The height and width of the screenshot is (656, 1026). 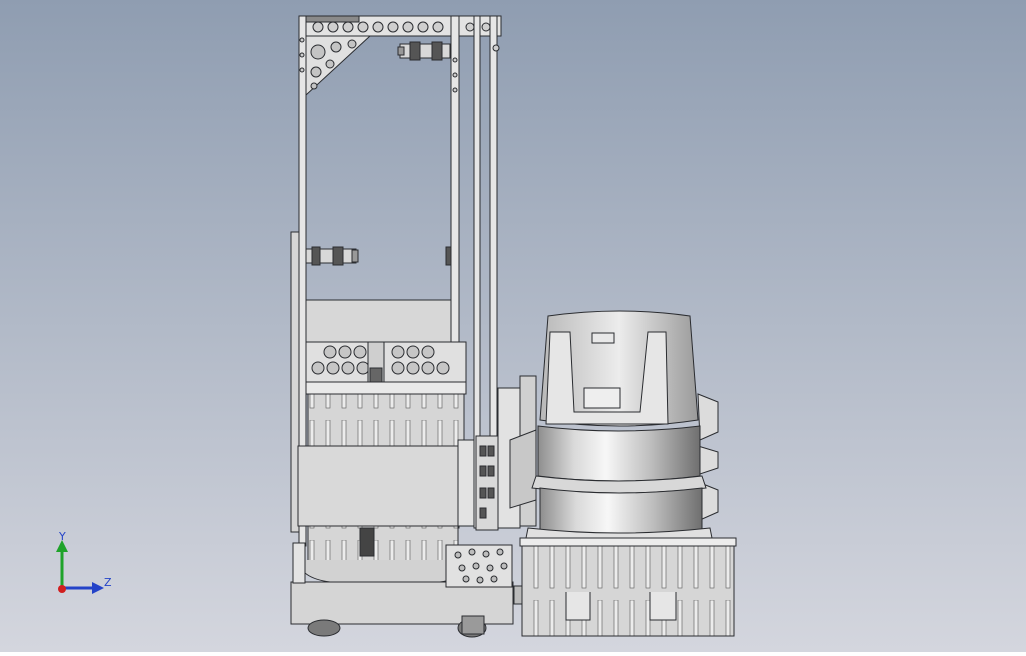 I want to click on bucket-top-tab, so click(x=603, y=338).